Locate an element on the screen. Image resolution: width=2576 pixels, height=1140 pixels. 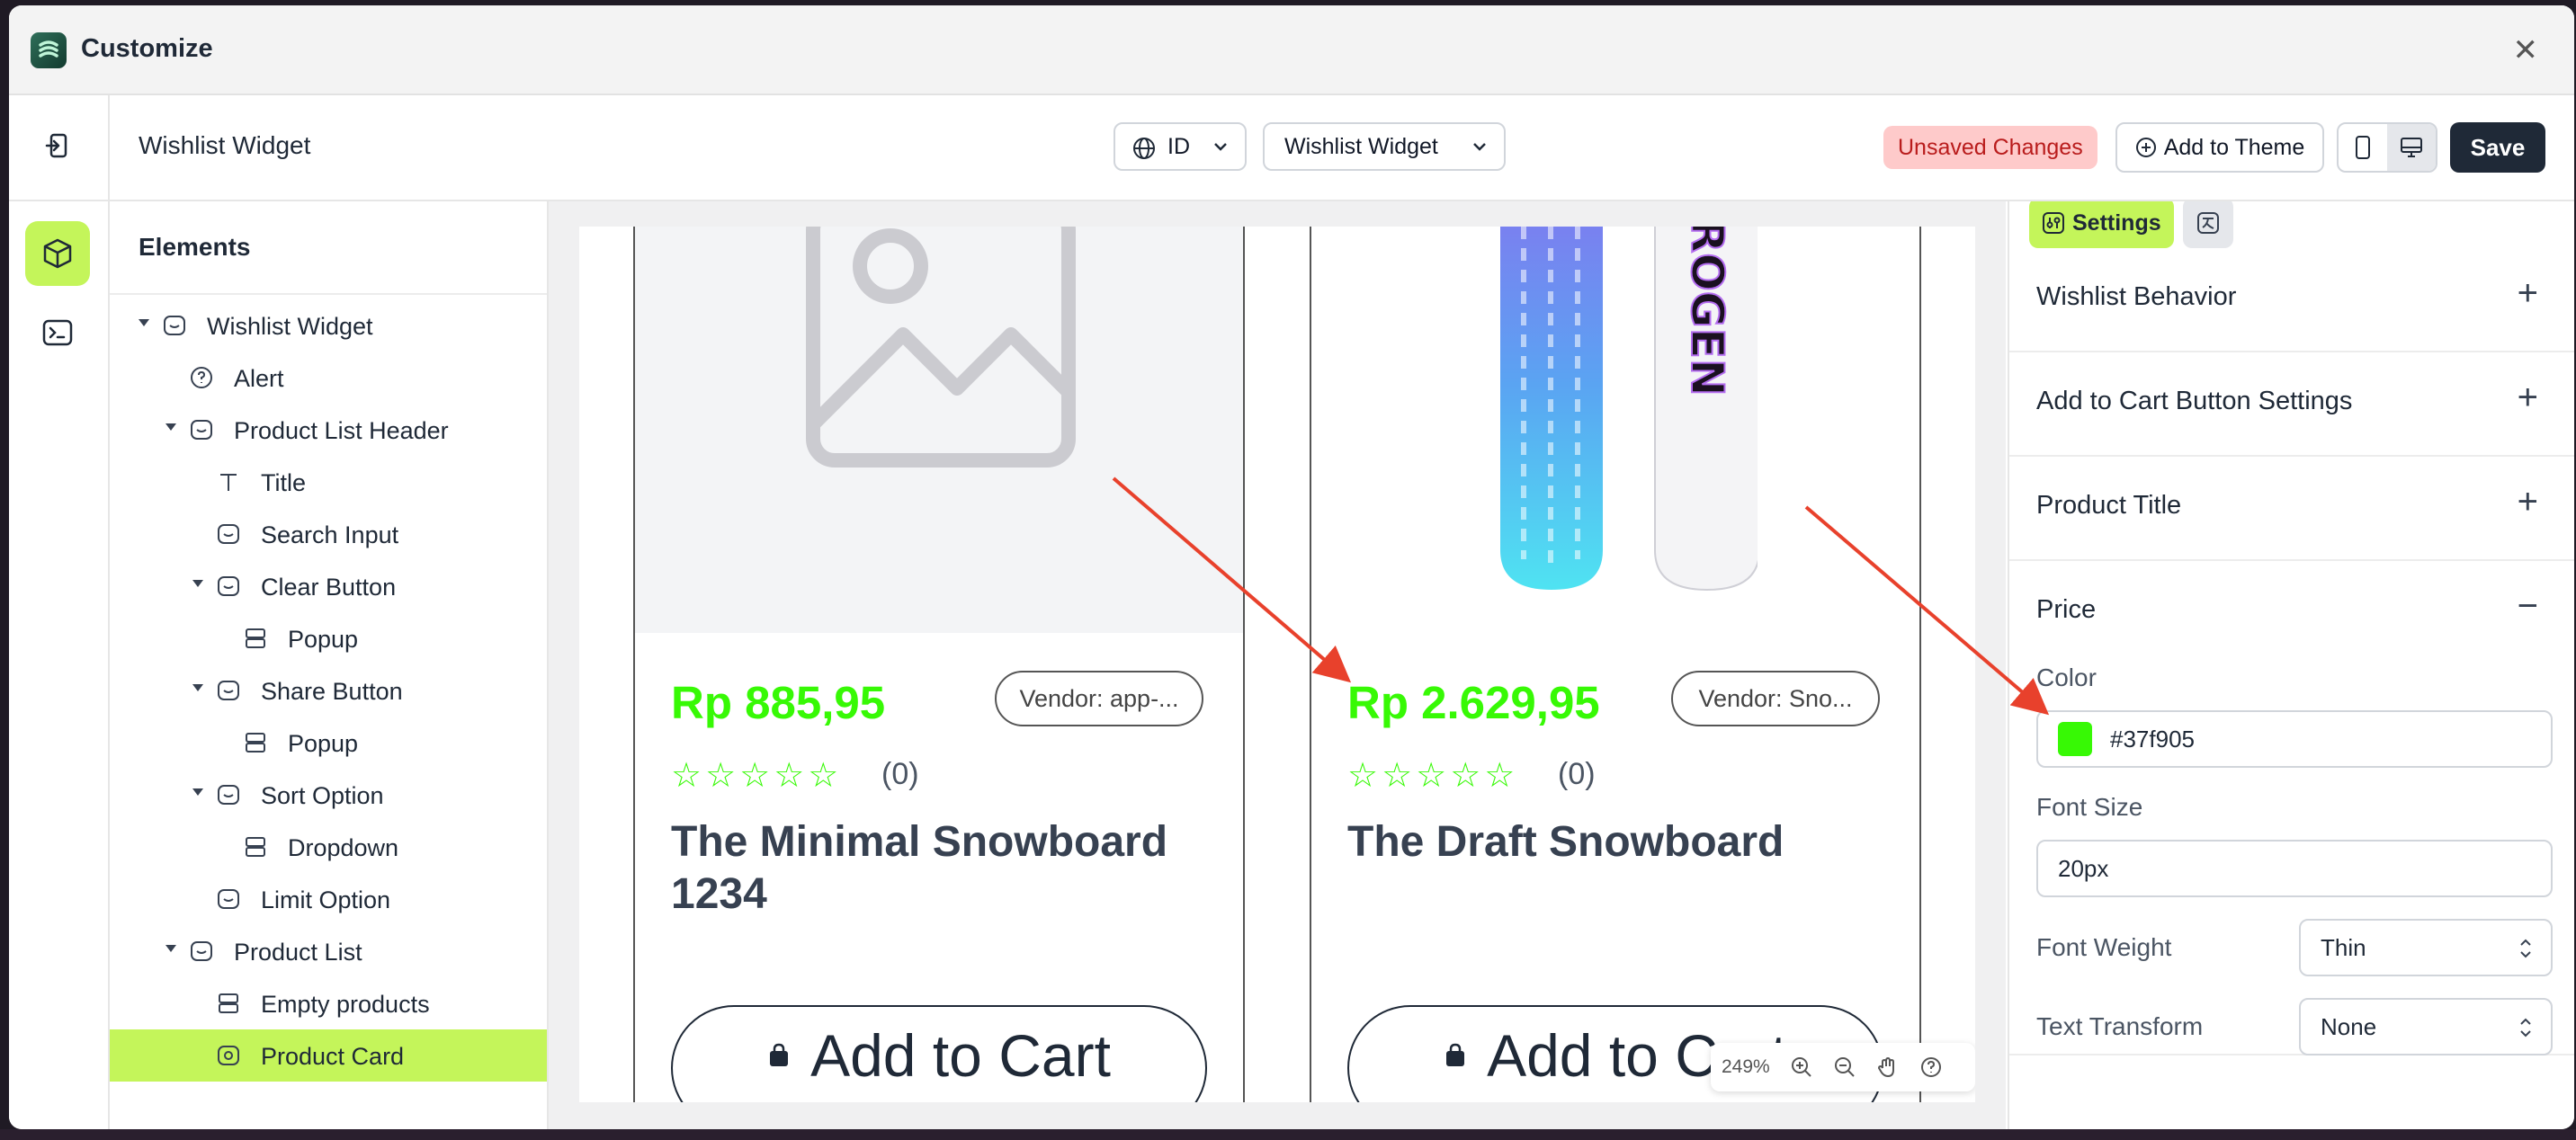
tree-node-label: Alert is located at coordinates (259, 378).